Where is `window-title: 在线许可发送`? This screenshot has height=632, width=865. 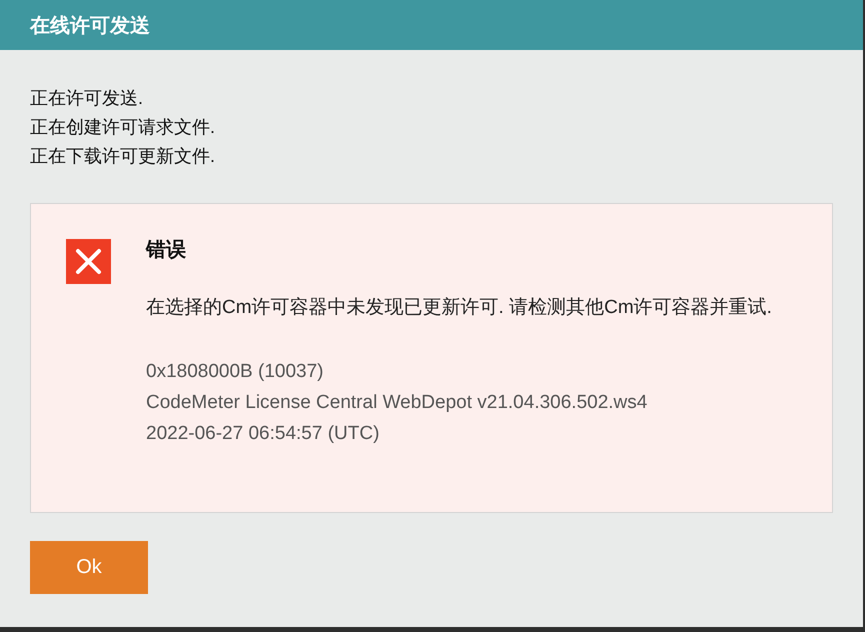
window-title: 在线许可发送 is located at coordinates (90, 26).